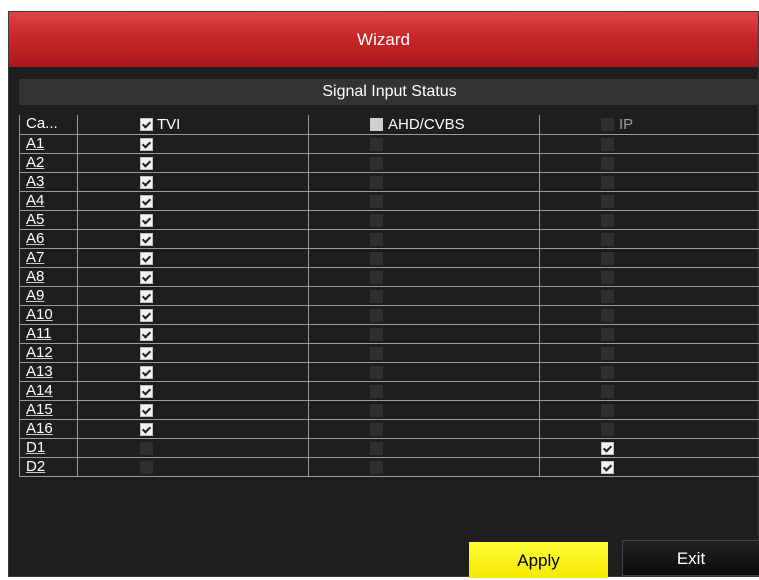  Describe the element at coordinates (35, 219) in the screenshot. I see `camera-label: A5` at that location.